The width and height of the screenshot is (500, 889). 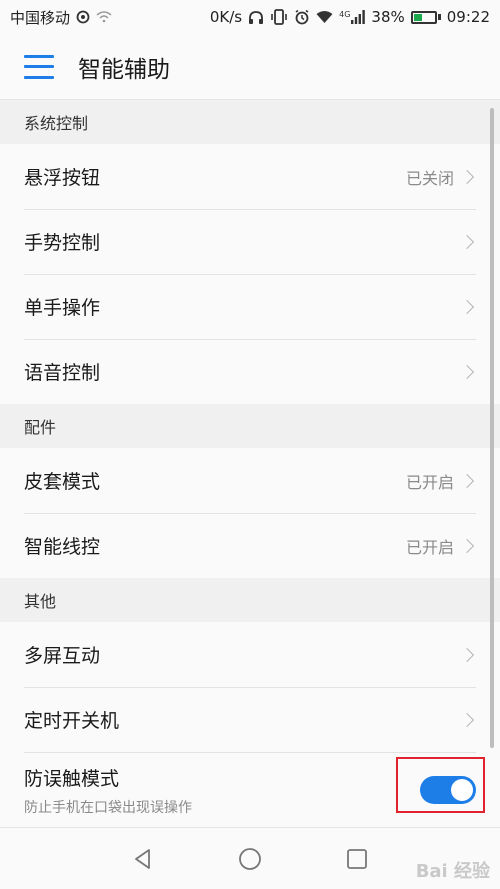 I want to click on row-smart-remote: 智能线控 已开启, so click(x=250, y=545).